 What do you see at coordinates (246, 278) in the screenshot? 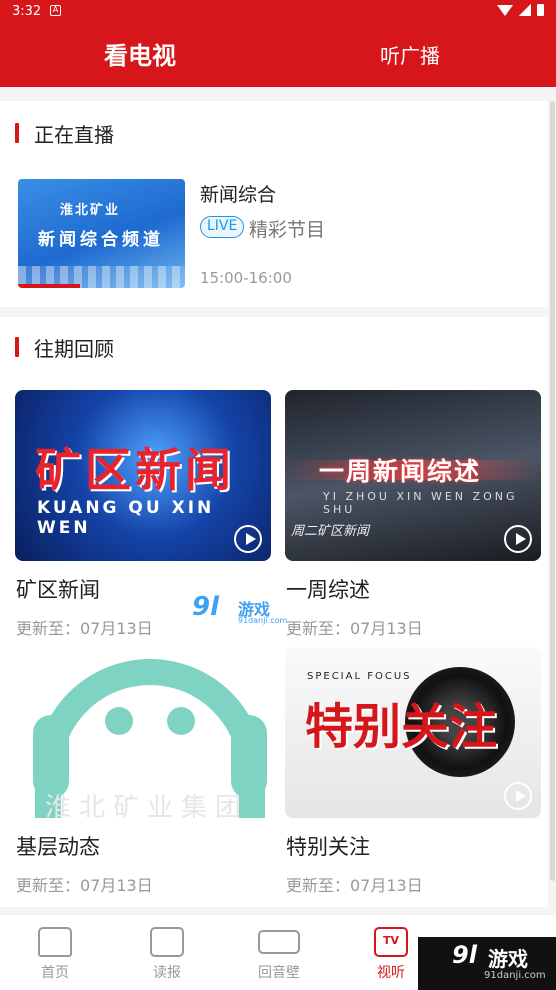
I see `live-time-range: 15:00-16:00` at bounding box center [246, 278].